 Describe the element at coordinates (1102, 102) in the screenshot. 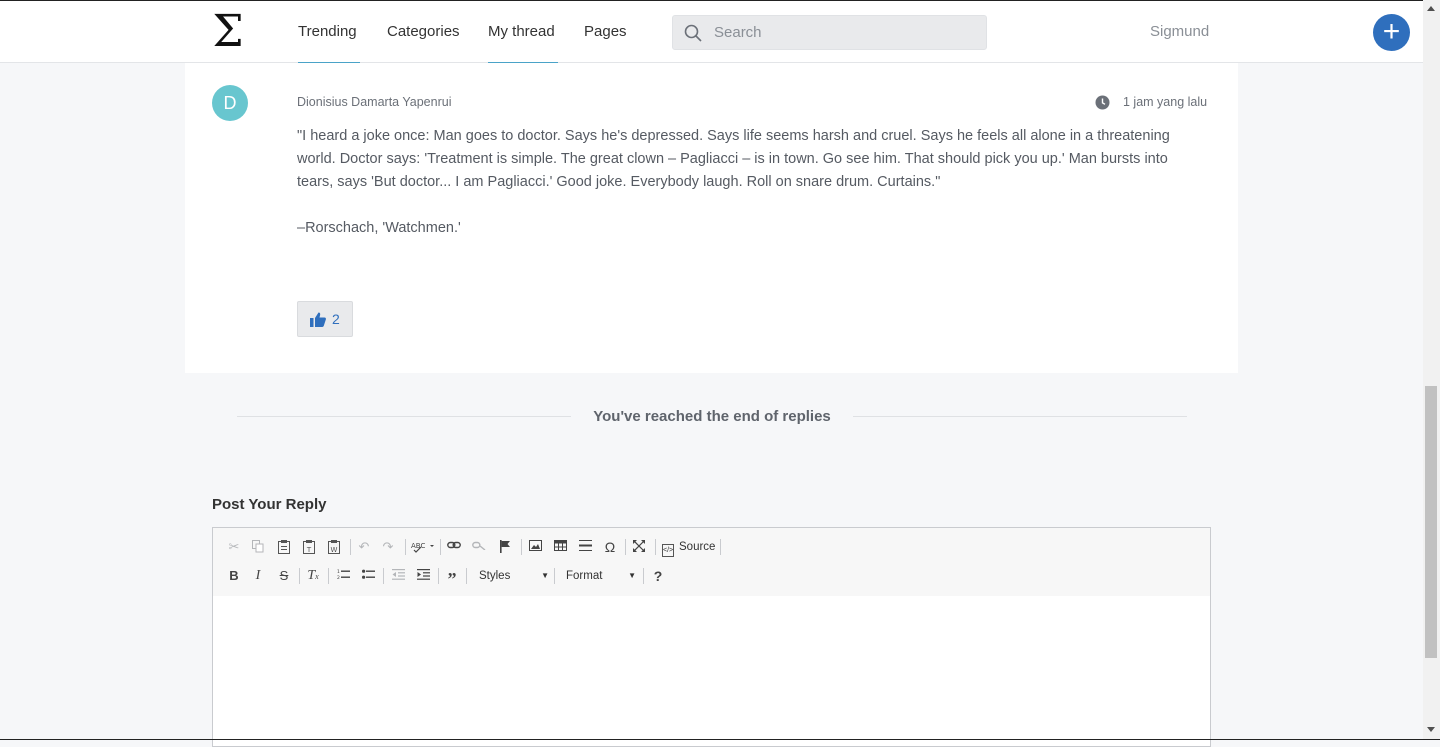

I see `clock-icon` at that location.